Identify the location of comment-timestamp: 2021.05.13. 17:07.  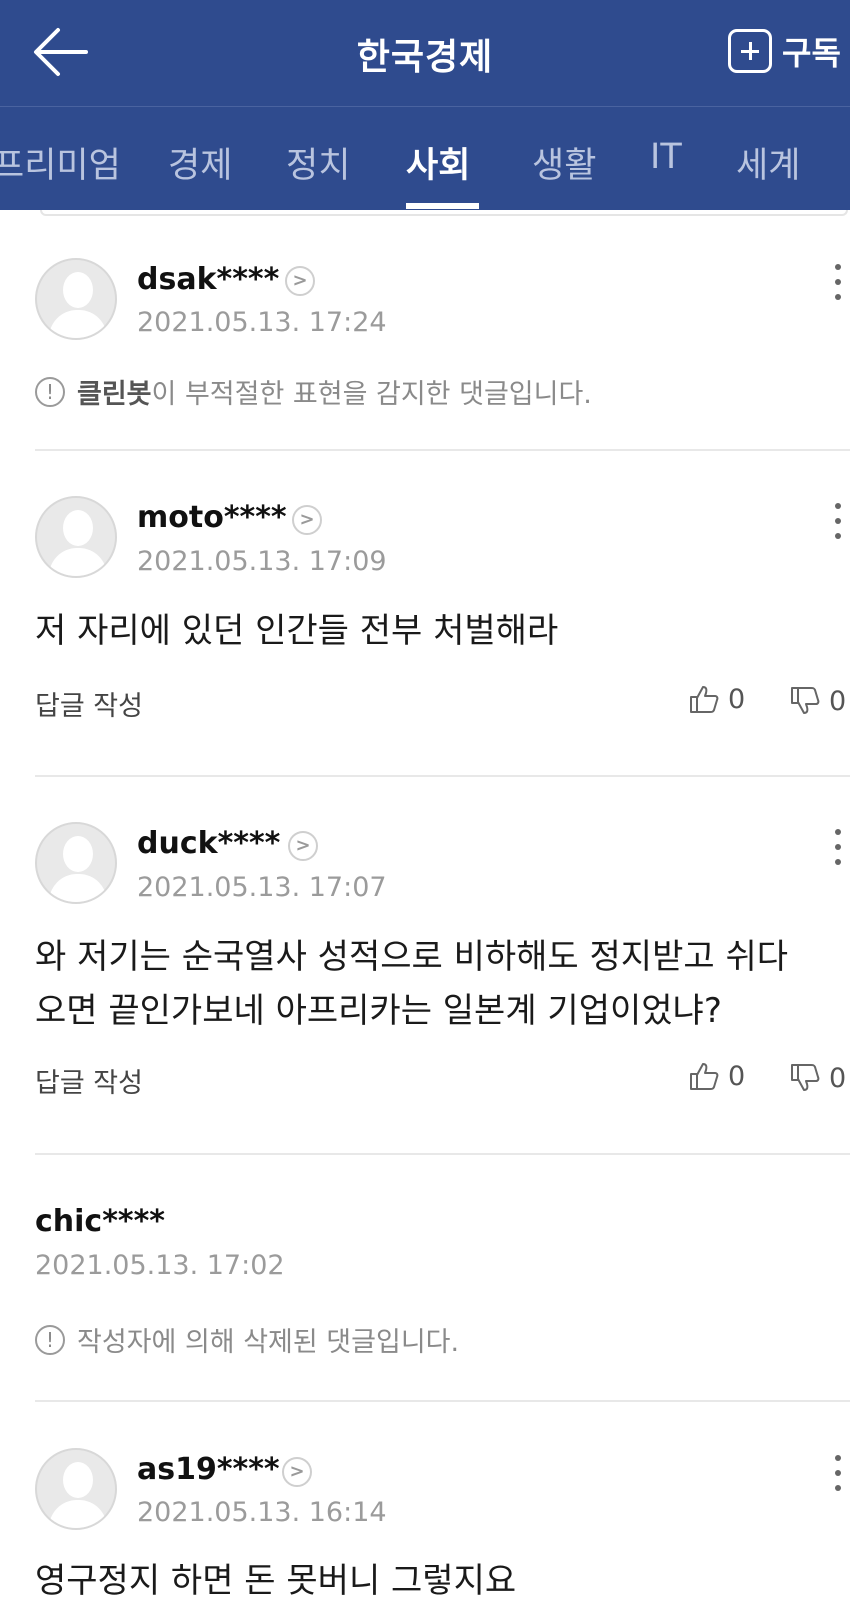
(262, 887).